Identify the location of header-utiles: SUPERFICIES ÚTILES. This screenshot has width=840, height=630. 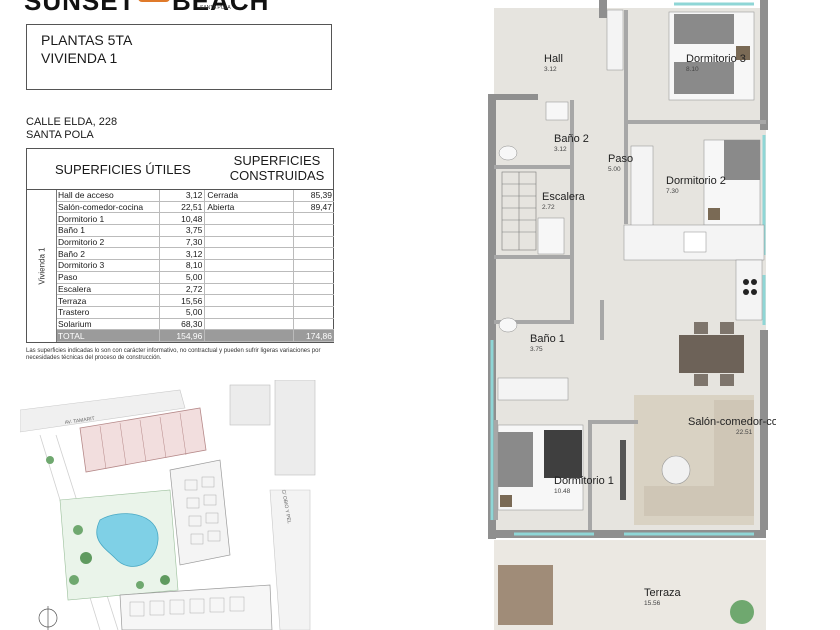
(123, 169).